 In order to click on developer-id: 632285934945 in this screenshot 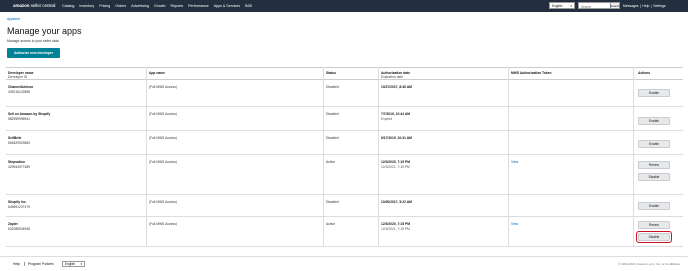, I will do `click(19, 228)`.